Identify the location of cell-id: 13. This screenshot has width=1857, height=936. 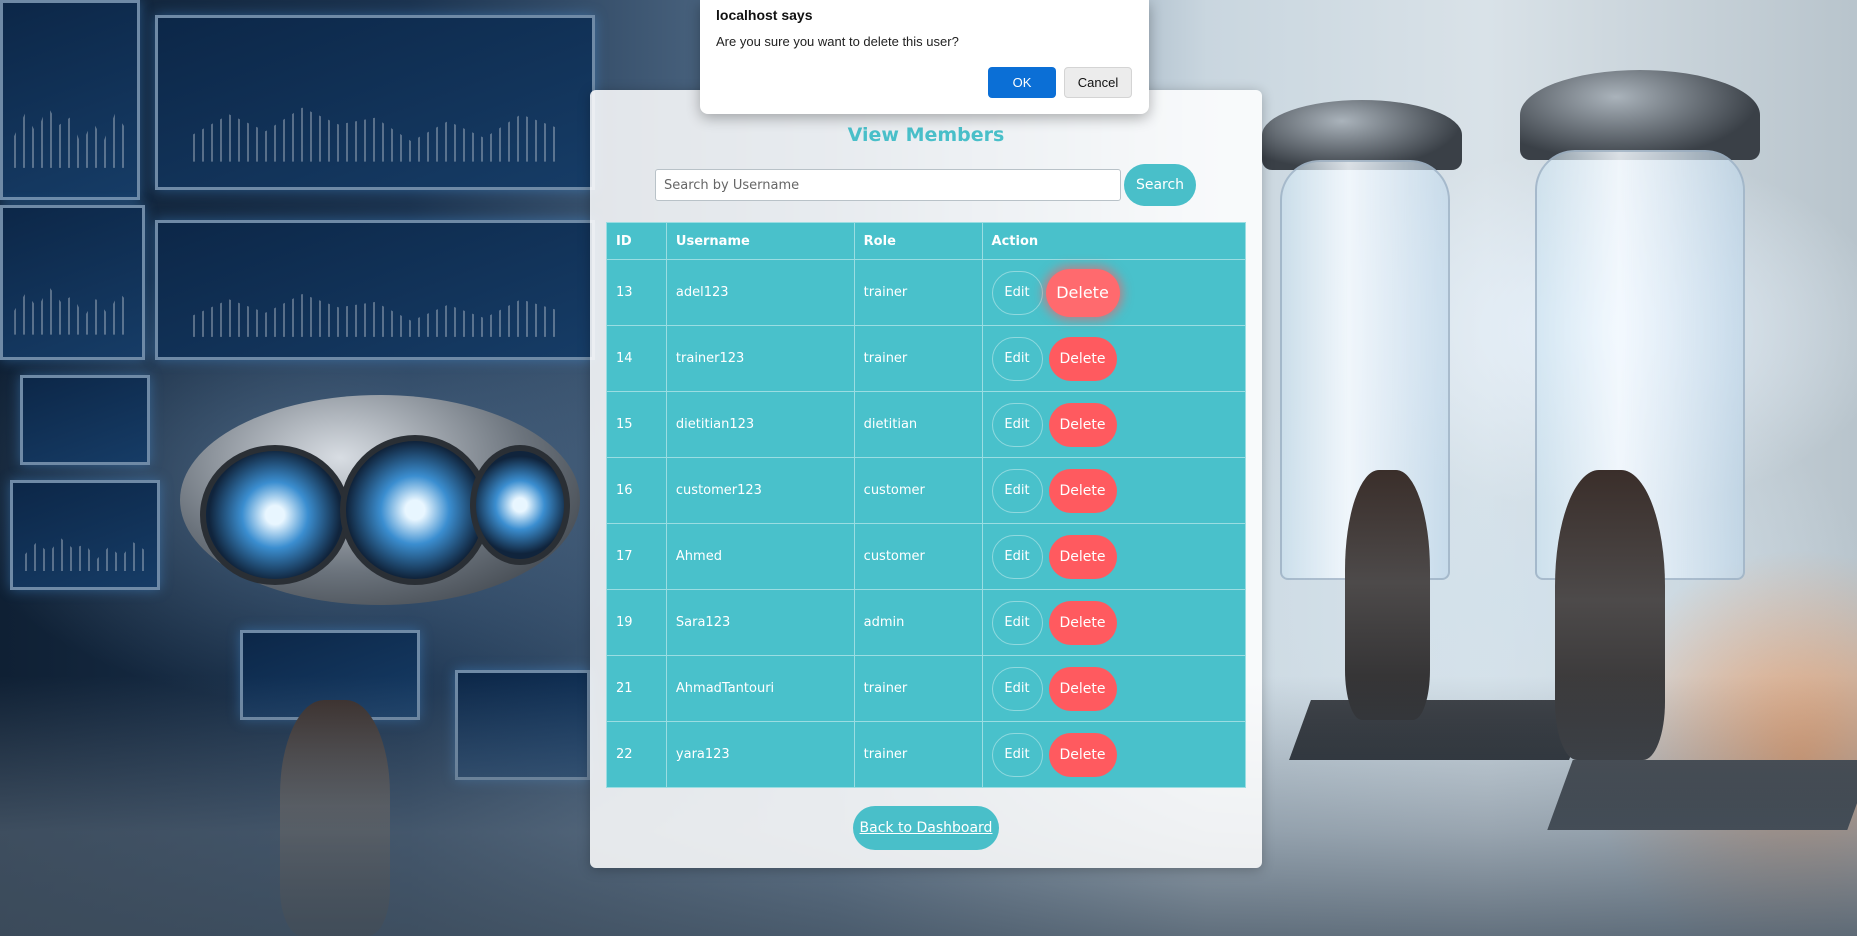
(636, 292).